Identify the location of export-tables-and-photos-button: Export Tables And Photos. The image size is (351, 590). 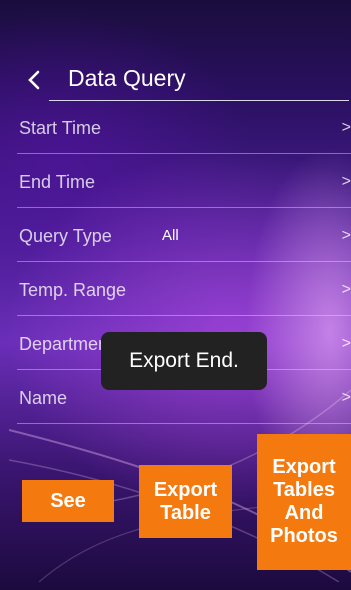
(304, 502).